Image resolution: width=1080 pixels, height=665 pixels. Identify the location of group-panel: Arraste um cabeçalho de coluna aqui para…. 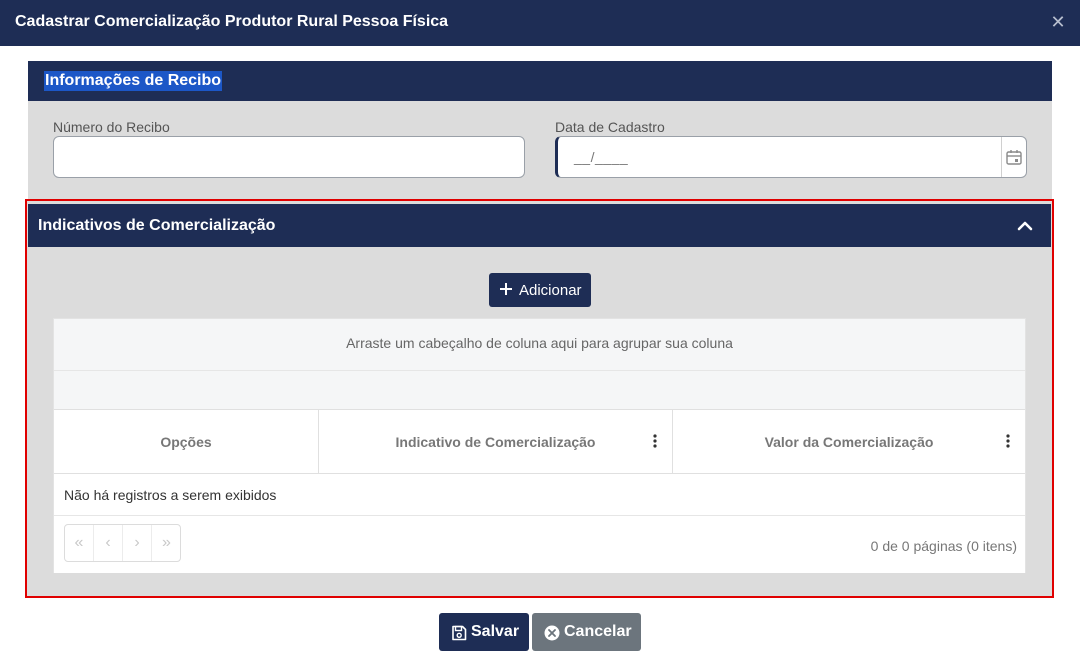
(539, 345).